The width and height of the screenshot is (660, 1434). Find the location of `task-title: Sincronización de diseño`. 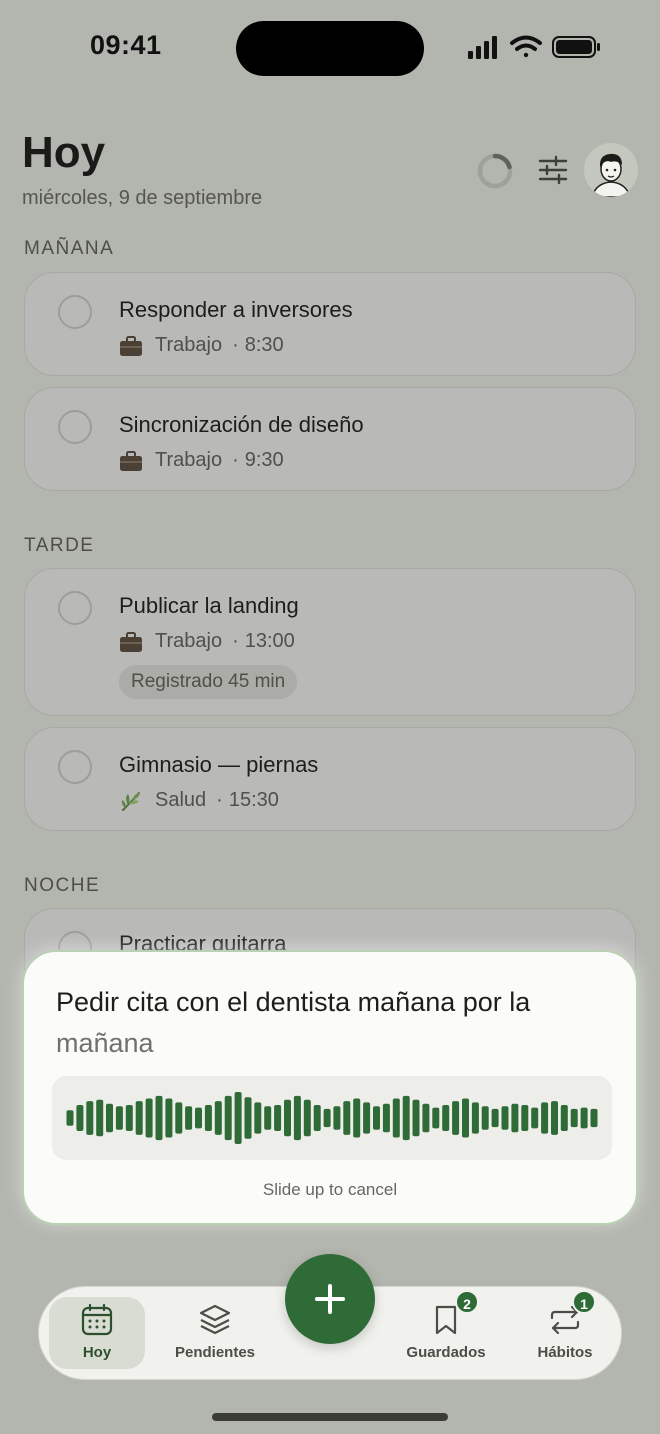

task-title: Sincronización de diseño is located at coordinates (241, 424).